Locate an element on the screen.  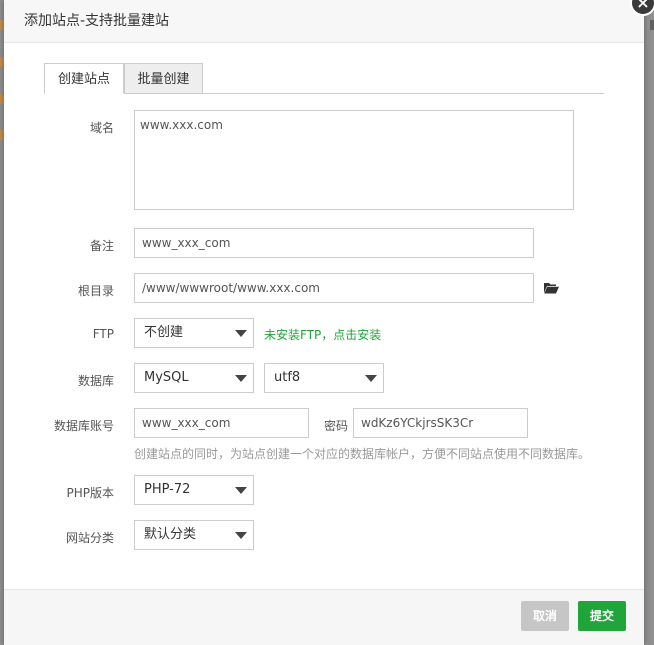
database-label: 数据库 is located at coordinates (95, 381).